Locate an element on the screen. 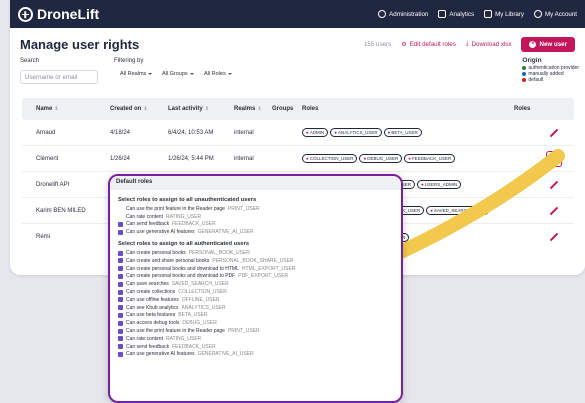 The image size is (585, 403). nav-analytics: Analytics is located at coordinates (456, 14).